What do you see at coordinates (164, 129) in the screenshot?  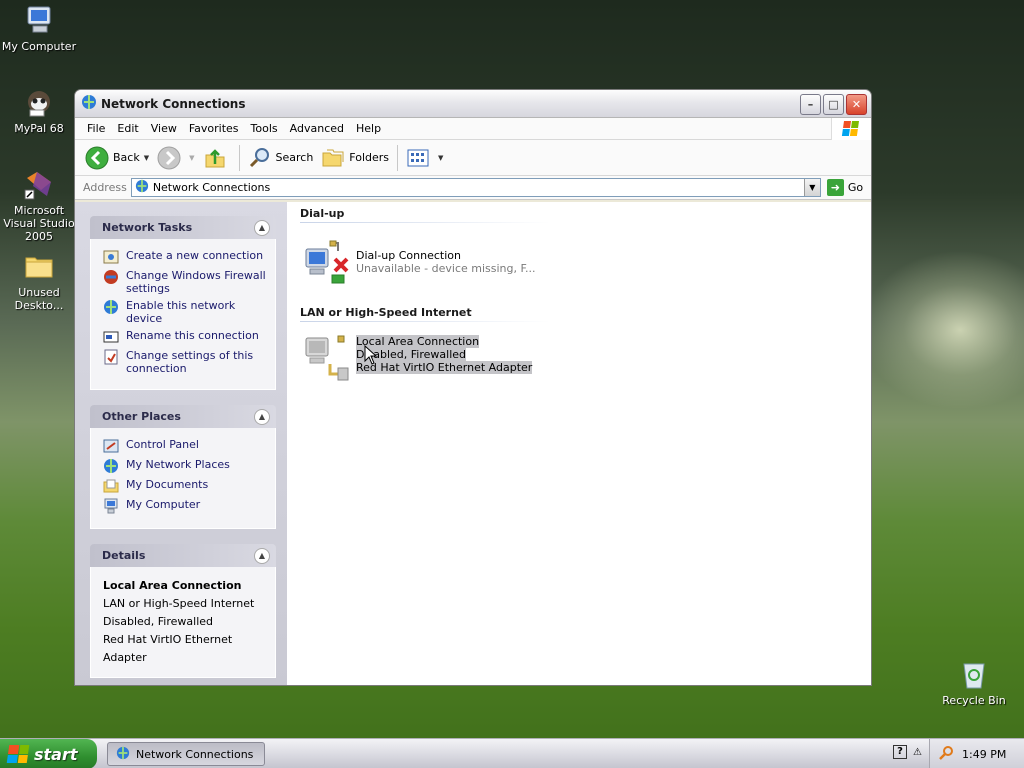 I see `menu-view: View` at bounding box center [164, 129].